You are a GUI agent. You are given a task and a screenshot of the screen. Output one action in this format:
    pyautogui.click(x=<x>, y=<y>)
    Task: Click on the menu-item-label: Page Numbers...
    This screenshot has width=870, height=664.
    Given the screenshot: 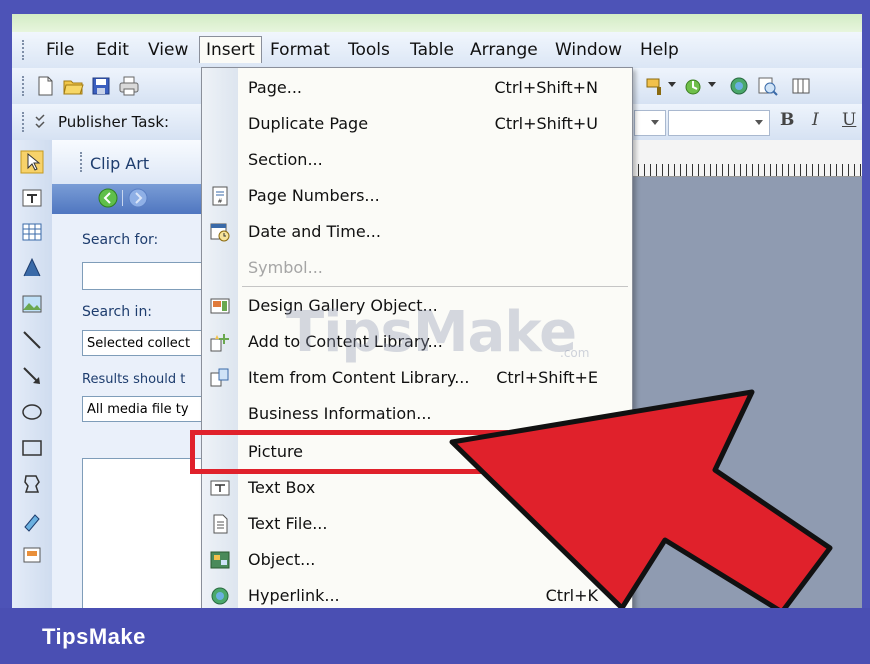 What is the action you would take?
    pyautogui.click(x=314, y=195)
    